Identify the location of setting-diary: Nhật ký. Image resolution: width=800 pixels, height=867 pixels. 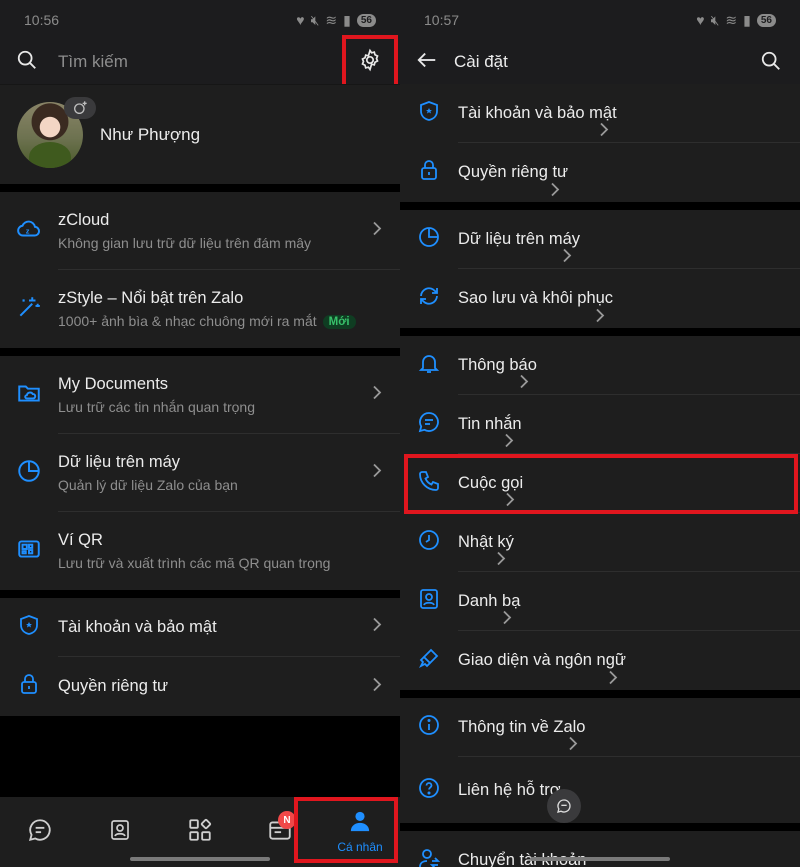
(600, 542).